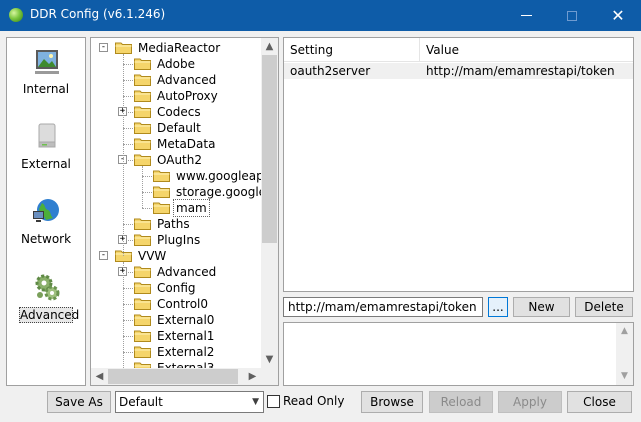 The image size is (641, 422). Describe the element at coordinates (46, 164) in the screenshot. I see `nav-label: External` at that location.